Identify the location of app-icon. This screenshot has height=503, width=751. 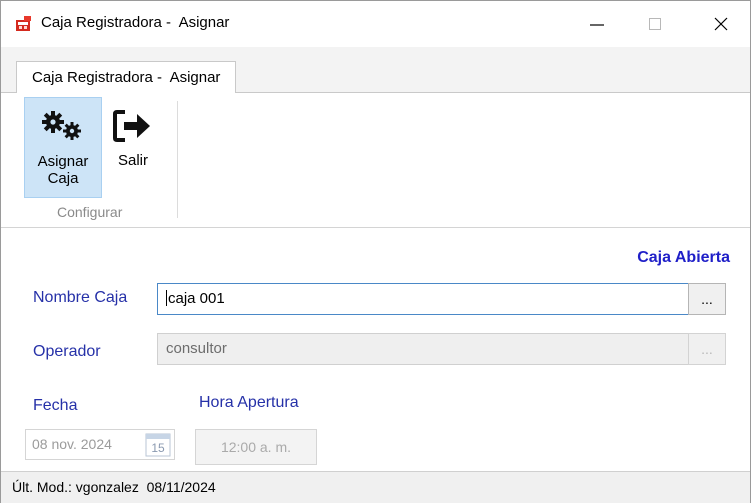
(23, 23).